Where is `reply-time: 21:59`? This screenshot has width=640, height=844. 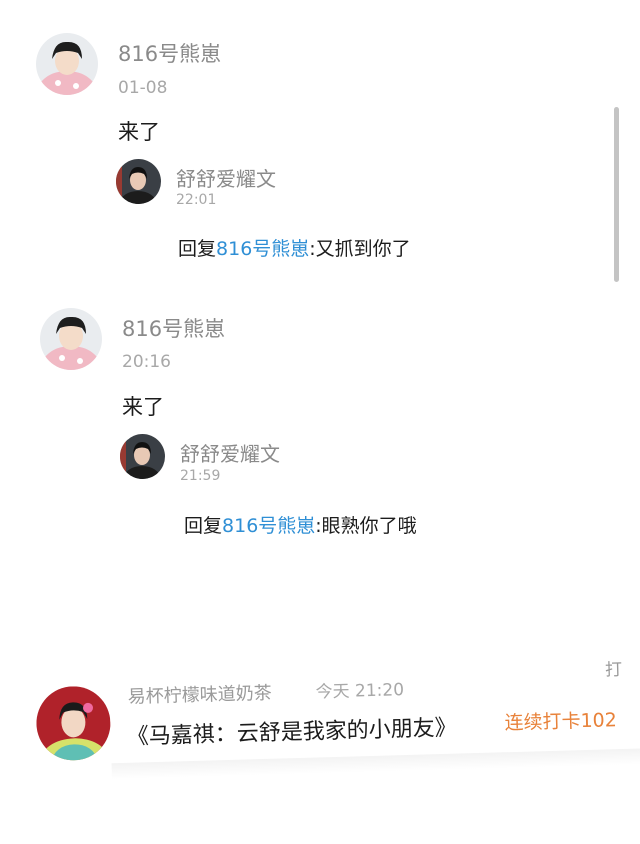 reply-time: 21:59 is located at coordinates (200, 476).